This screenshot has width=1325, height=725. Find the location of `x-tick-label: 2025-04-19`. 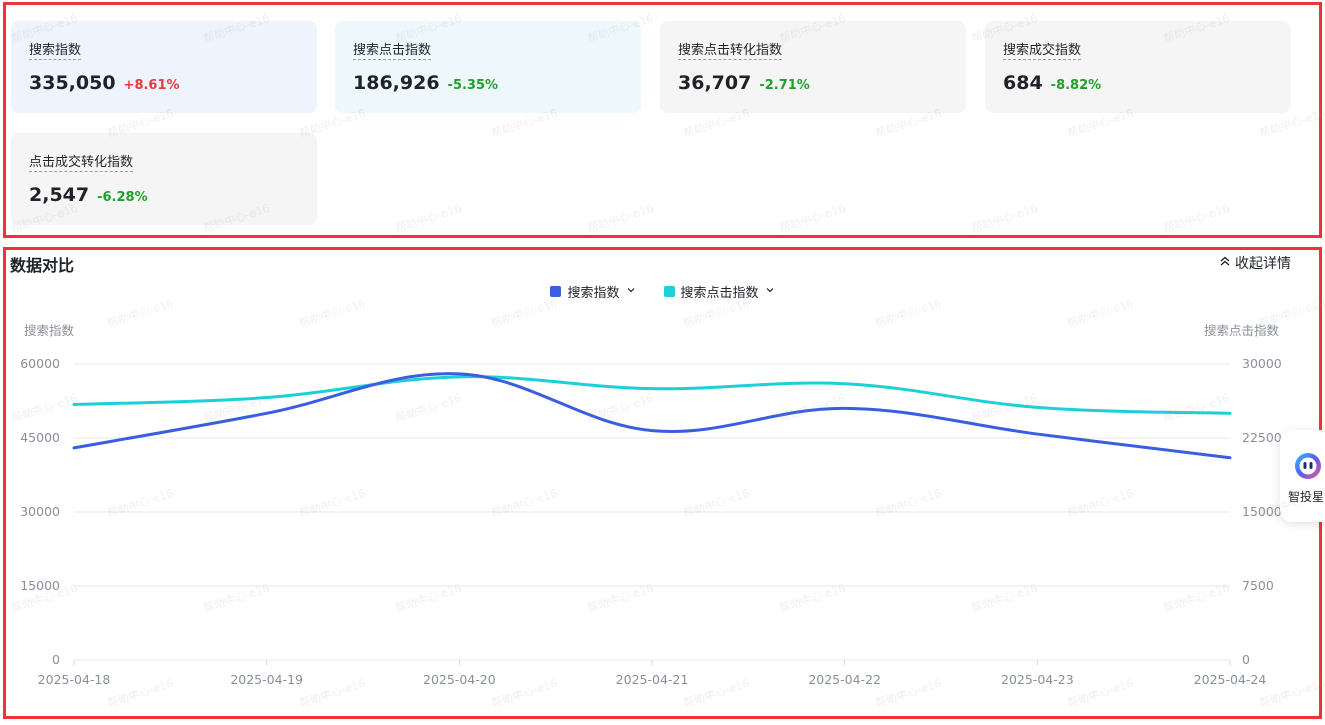

x-tick-label: 2025-04-19 is located at coordinates (266, 679).